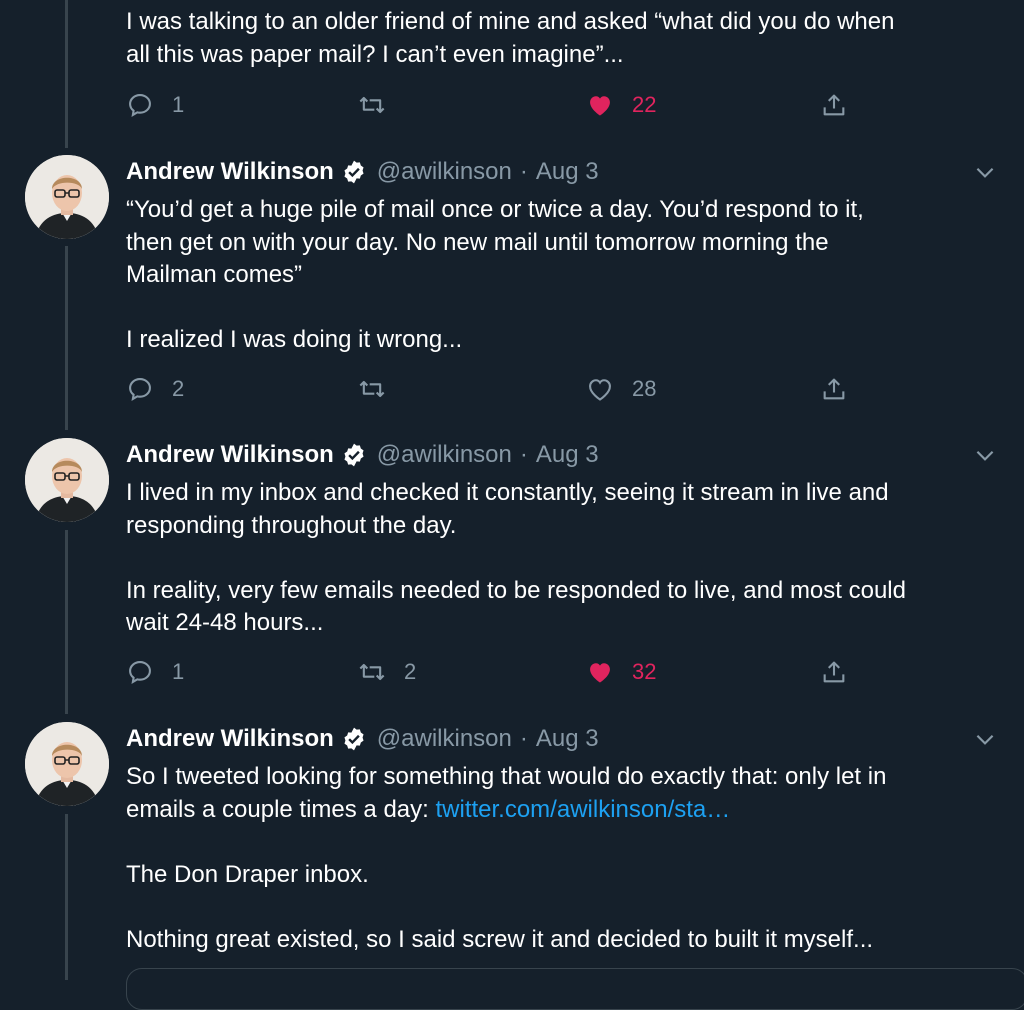  What do you see at coordinates (600, 390) in the screenshot?
I see `heart-outline-icon` at bounding box center [600, 390].